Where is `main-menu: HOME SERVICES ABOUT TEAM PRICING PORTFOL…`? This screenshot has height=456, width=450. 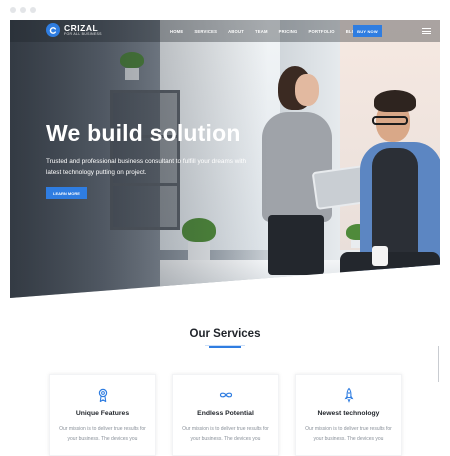
main-menu: HOME SERVICES ABOUT TEAM PRICING PORTFOL… is located at coordinates (270, 31).